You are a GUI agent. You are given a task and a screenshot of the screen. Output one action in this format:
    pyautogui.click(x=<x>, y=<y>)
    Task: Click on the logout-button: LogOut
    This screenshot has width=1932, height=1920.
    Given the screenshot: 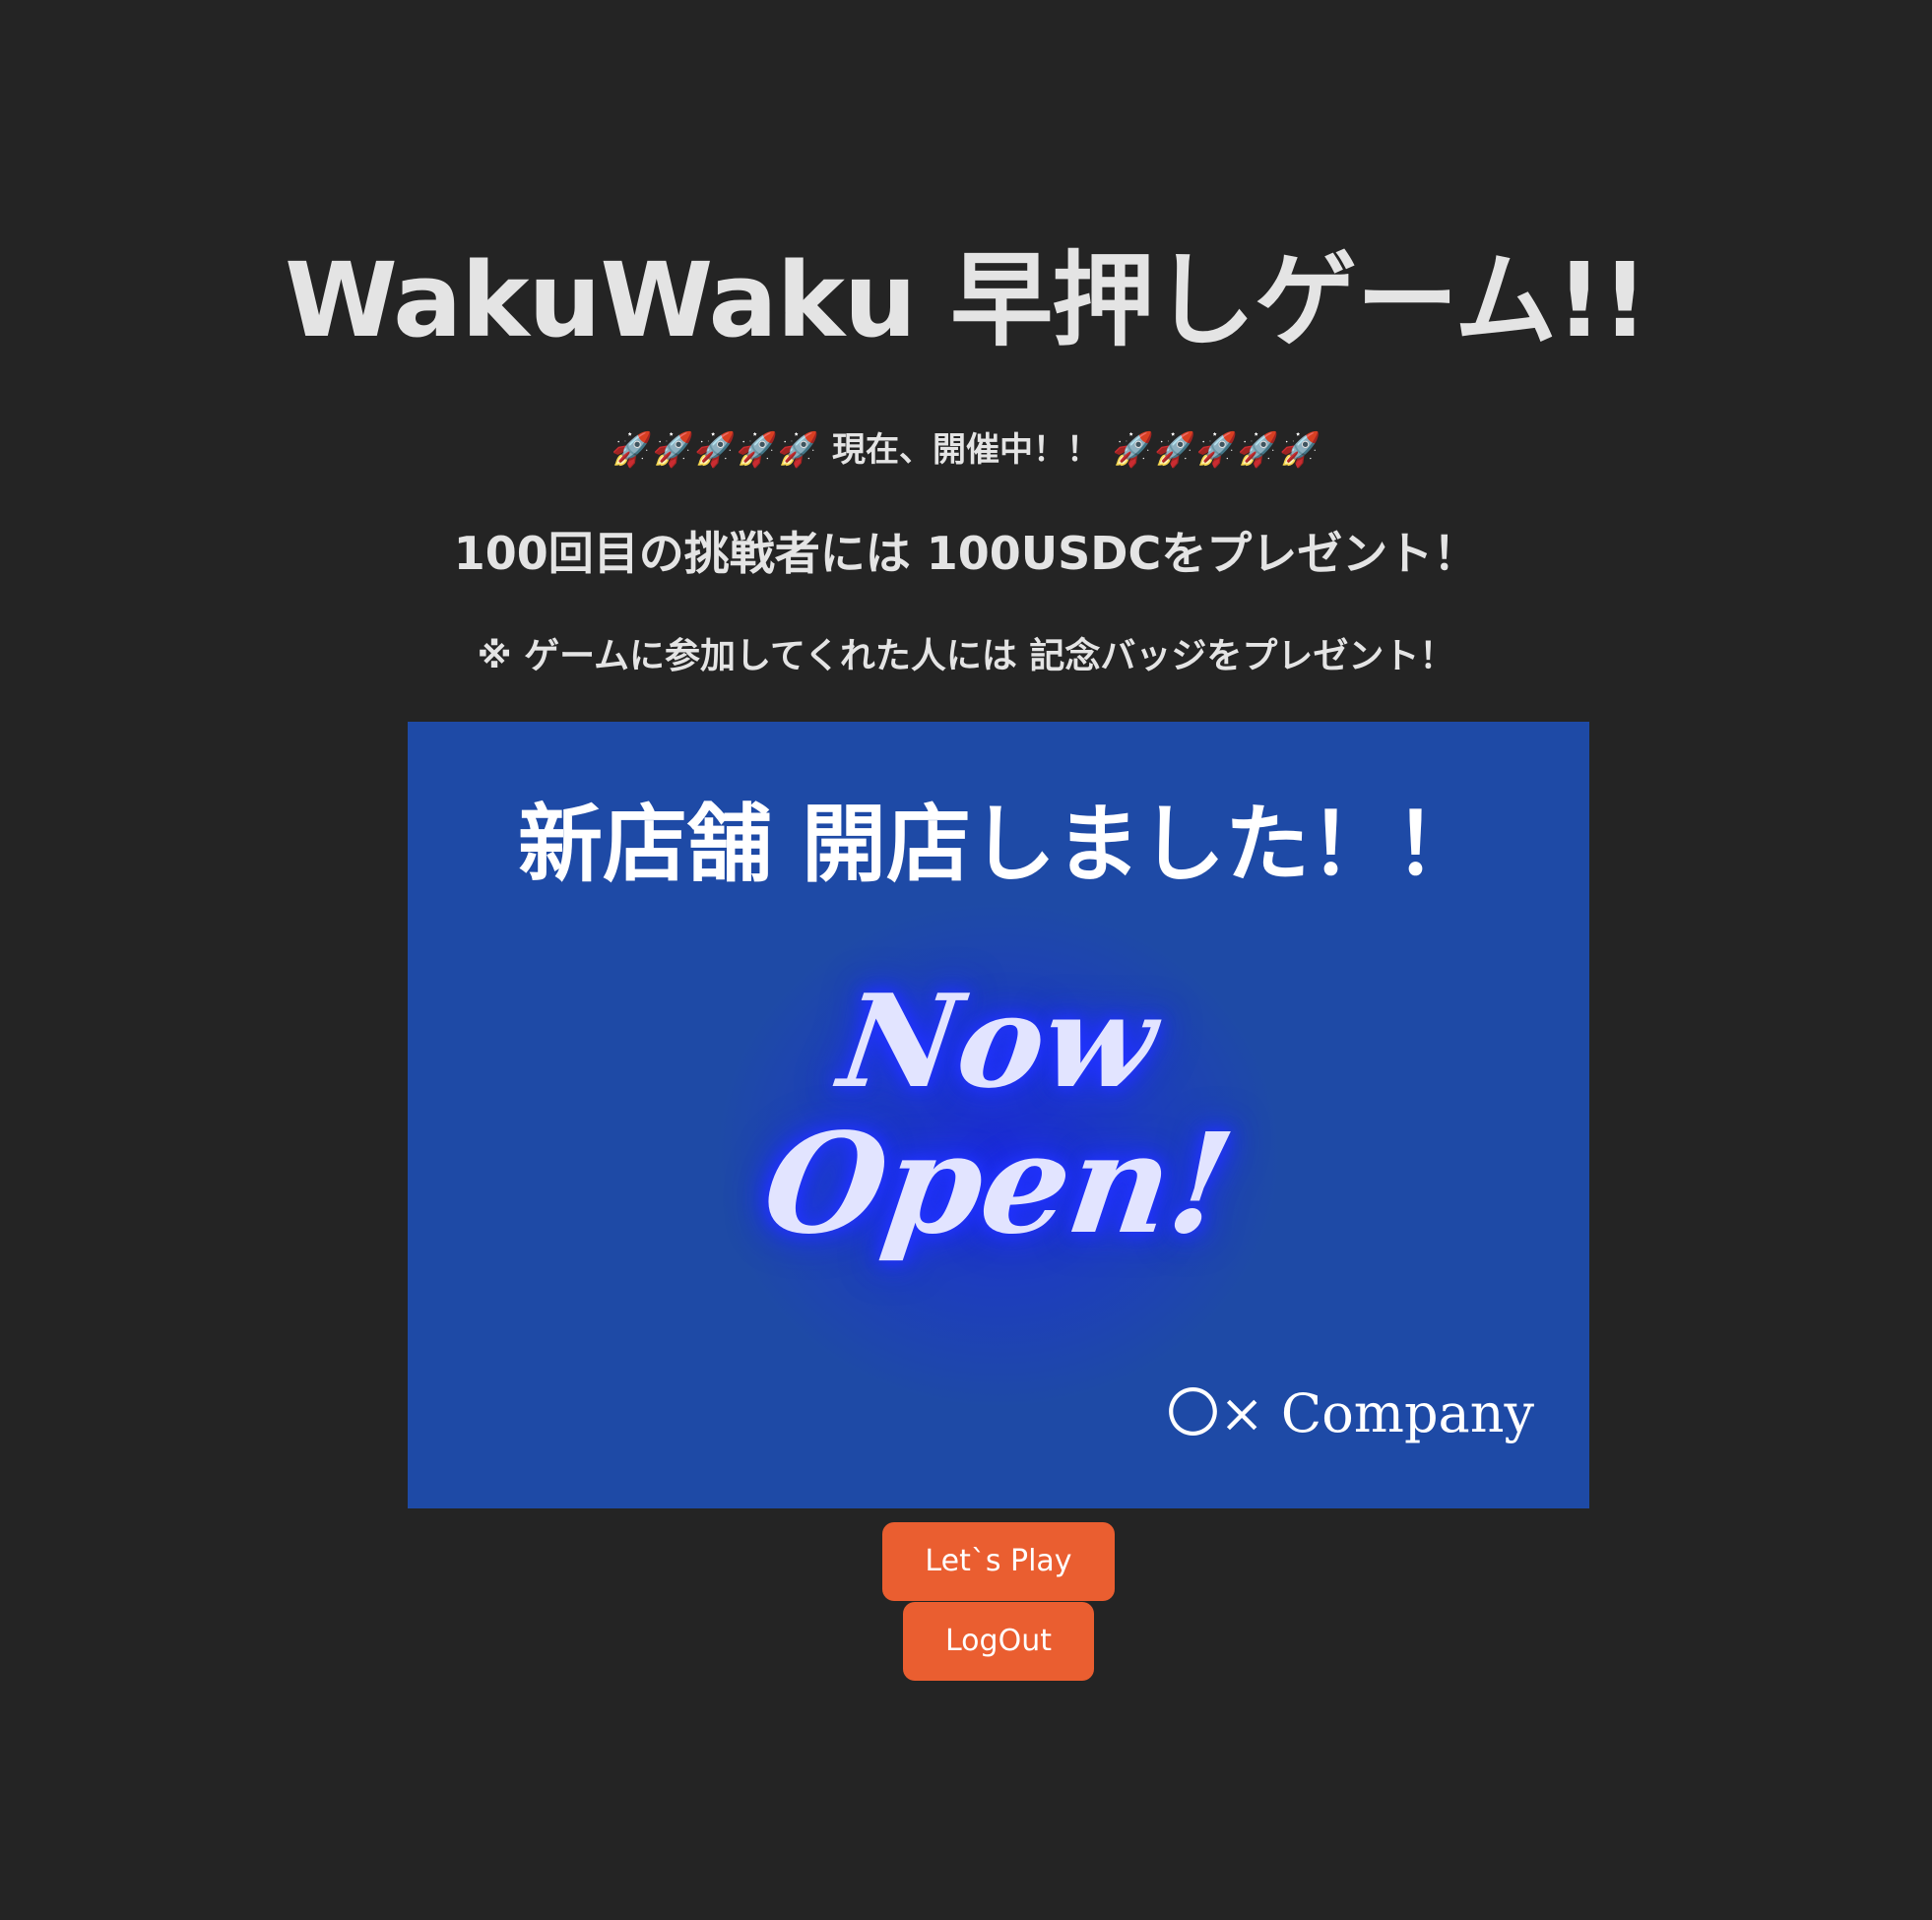 What is the action you would take?
    pyautogui.click(x=998, y=1641)
    